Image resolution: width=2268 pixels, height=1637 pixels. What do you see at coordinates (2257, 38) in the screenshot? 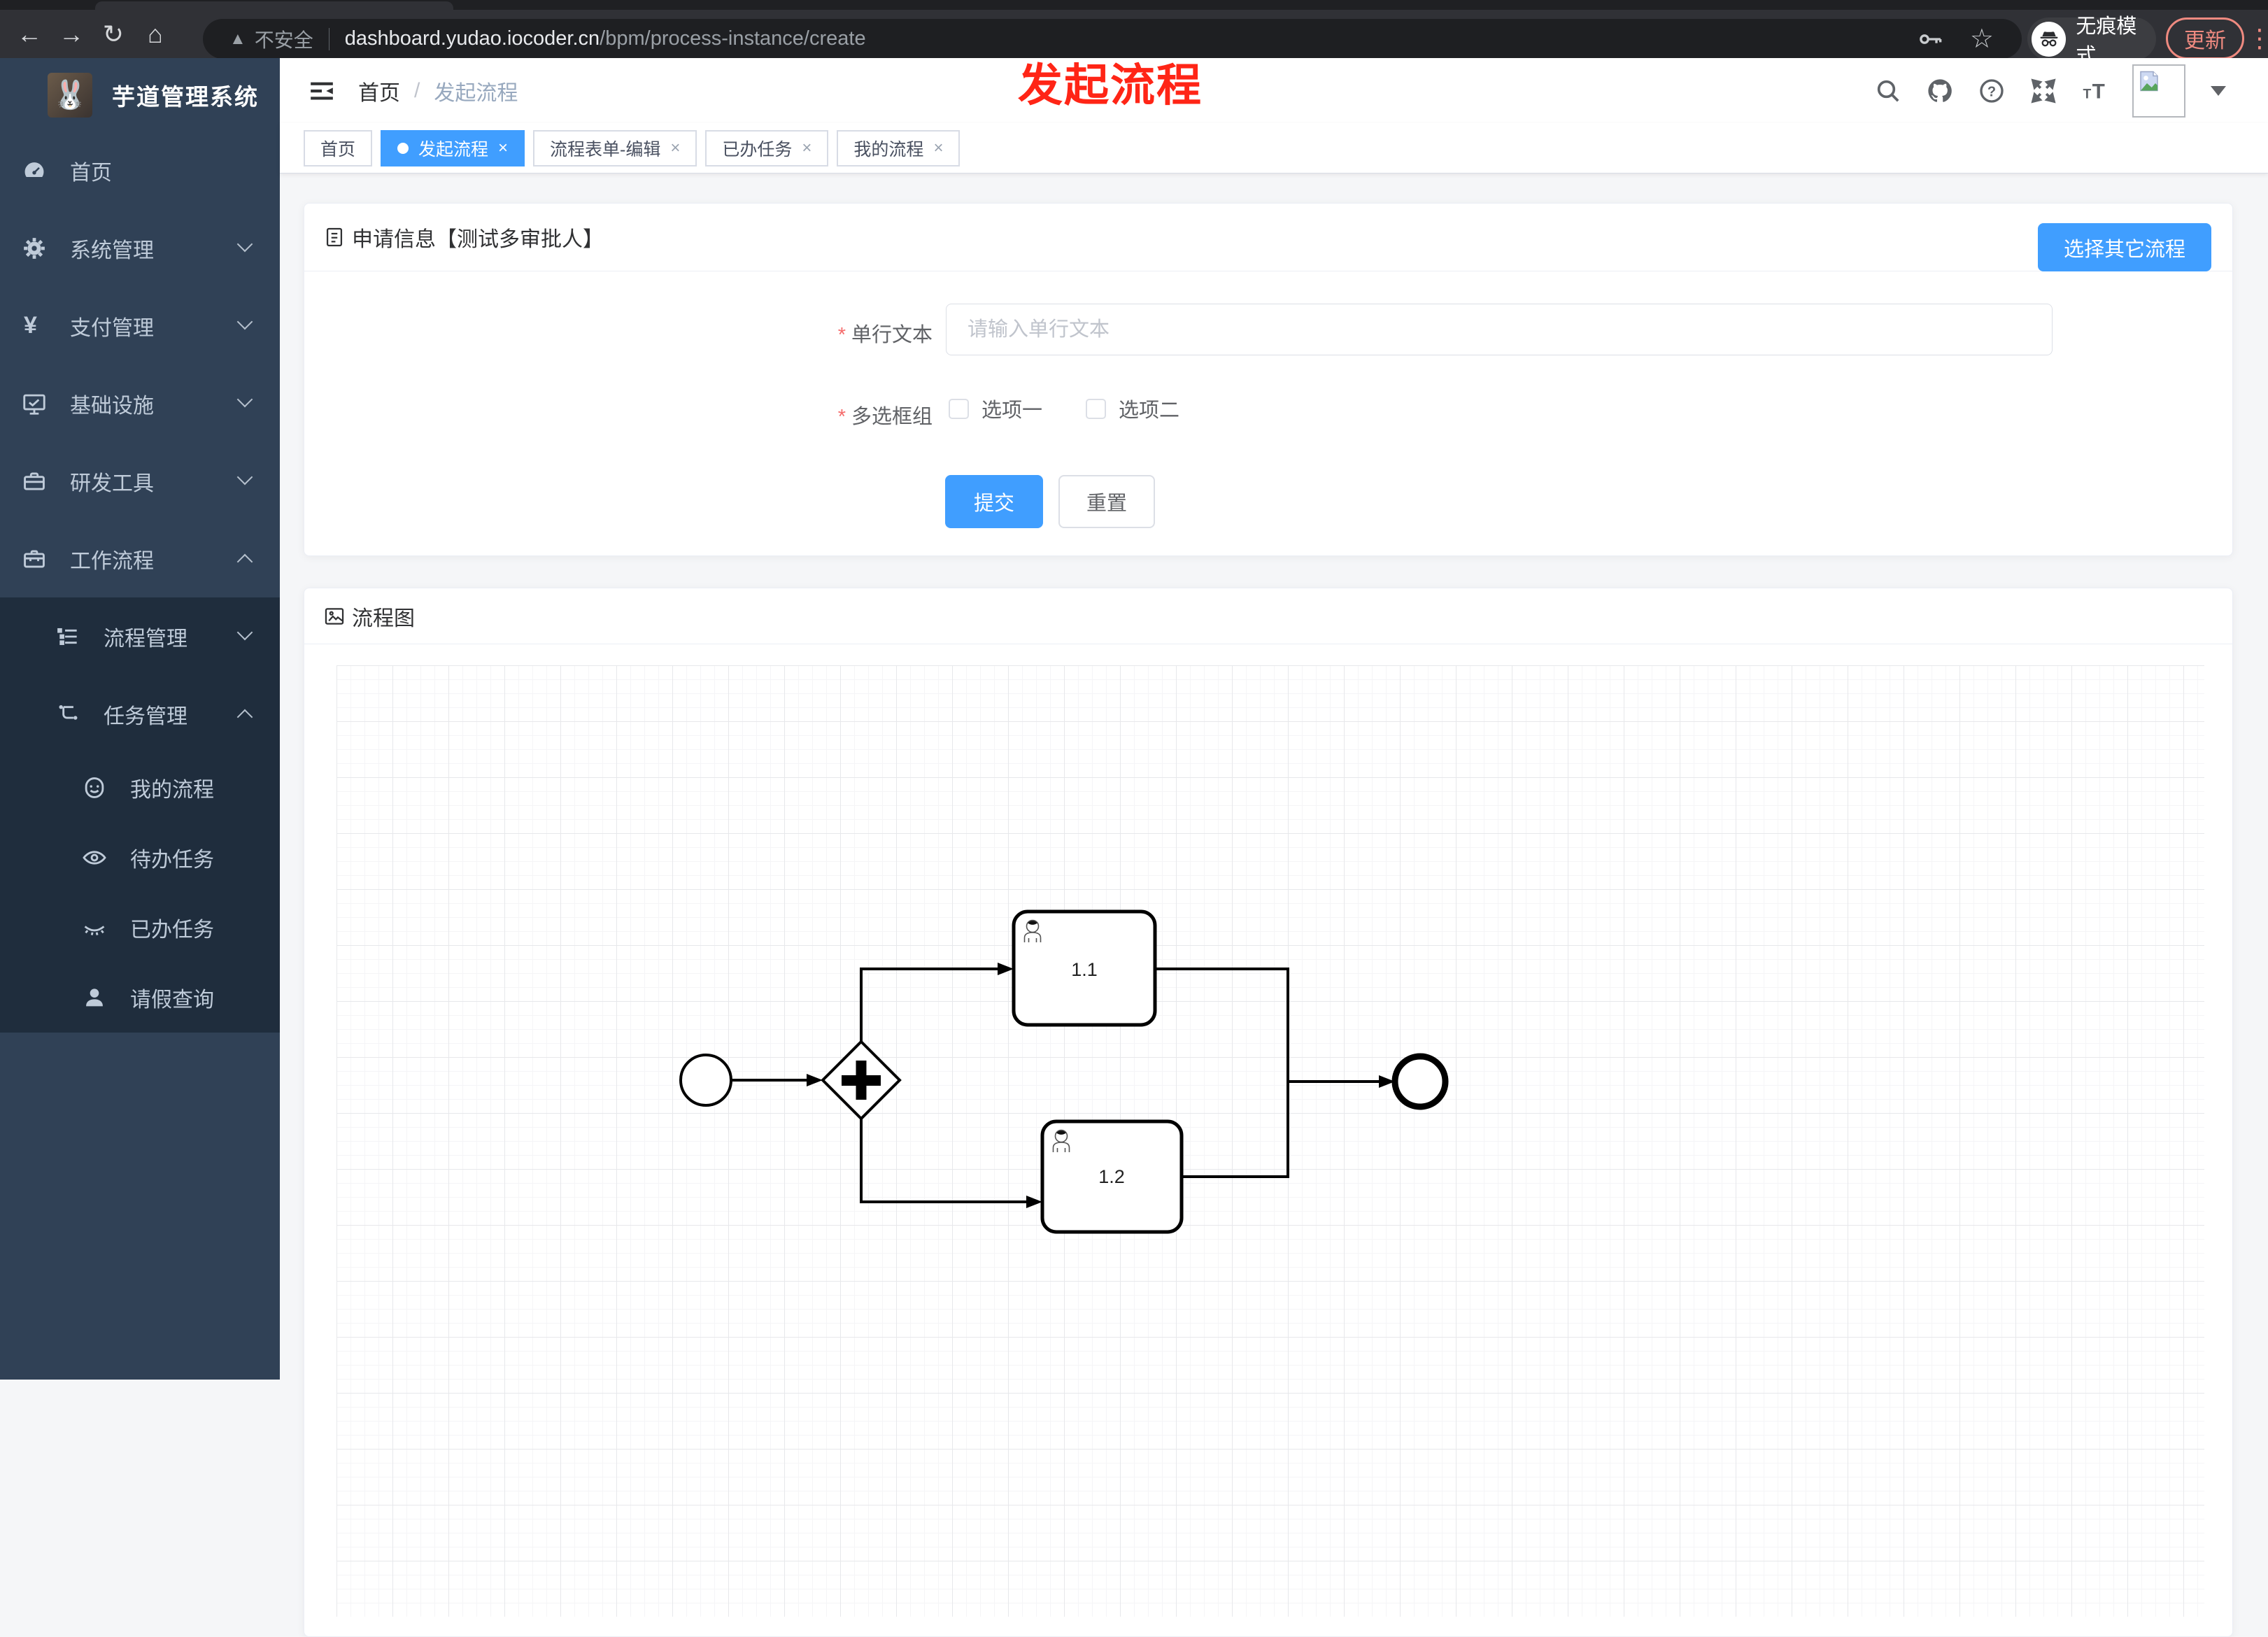
I see `chrome-menu-icon: ⋮` at bounding box center [2257, 38].